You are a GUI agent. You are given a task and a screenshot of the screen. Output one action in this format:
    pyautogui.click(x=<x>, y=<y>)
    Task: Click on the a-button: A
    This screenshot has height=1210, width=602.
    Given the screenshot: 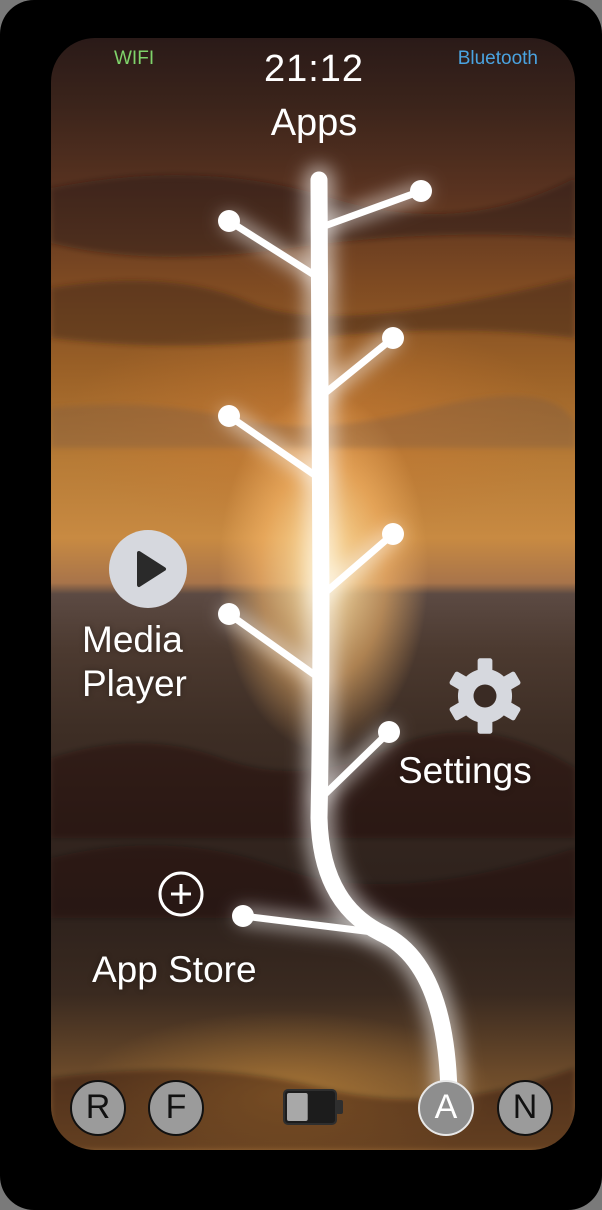 What is the action you would take?
    pyautogui.click(x=446, y=1108)
    